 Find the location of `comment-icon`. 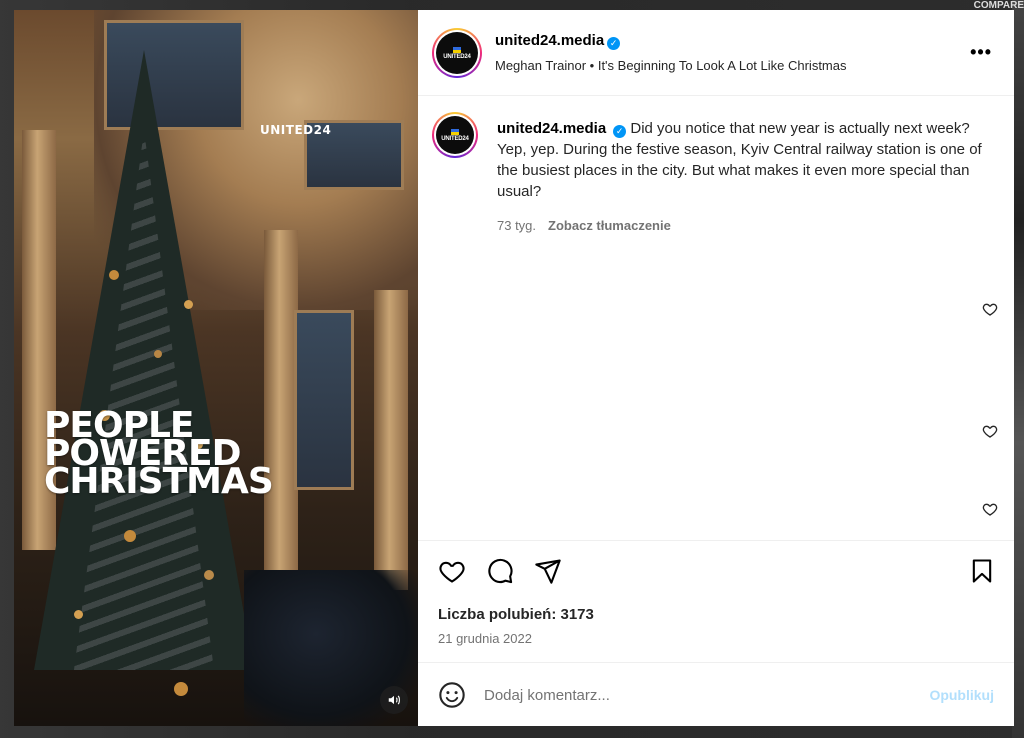

comment-icon is located at coordinates (500, 571).